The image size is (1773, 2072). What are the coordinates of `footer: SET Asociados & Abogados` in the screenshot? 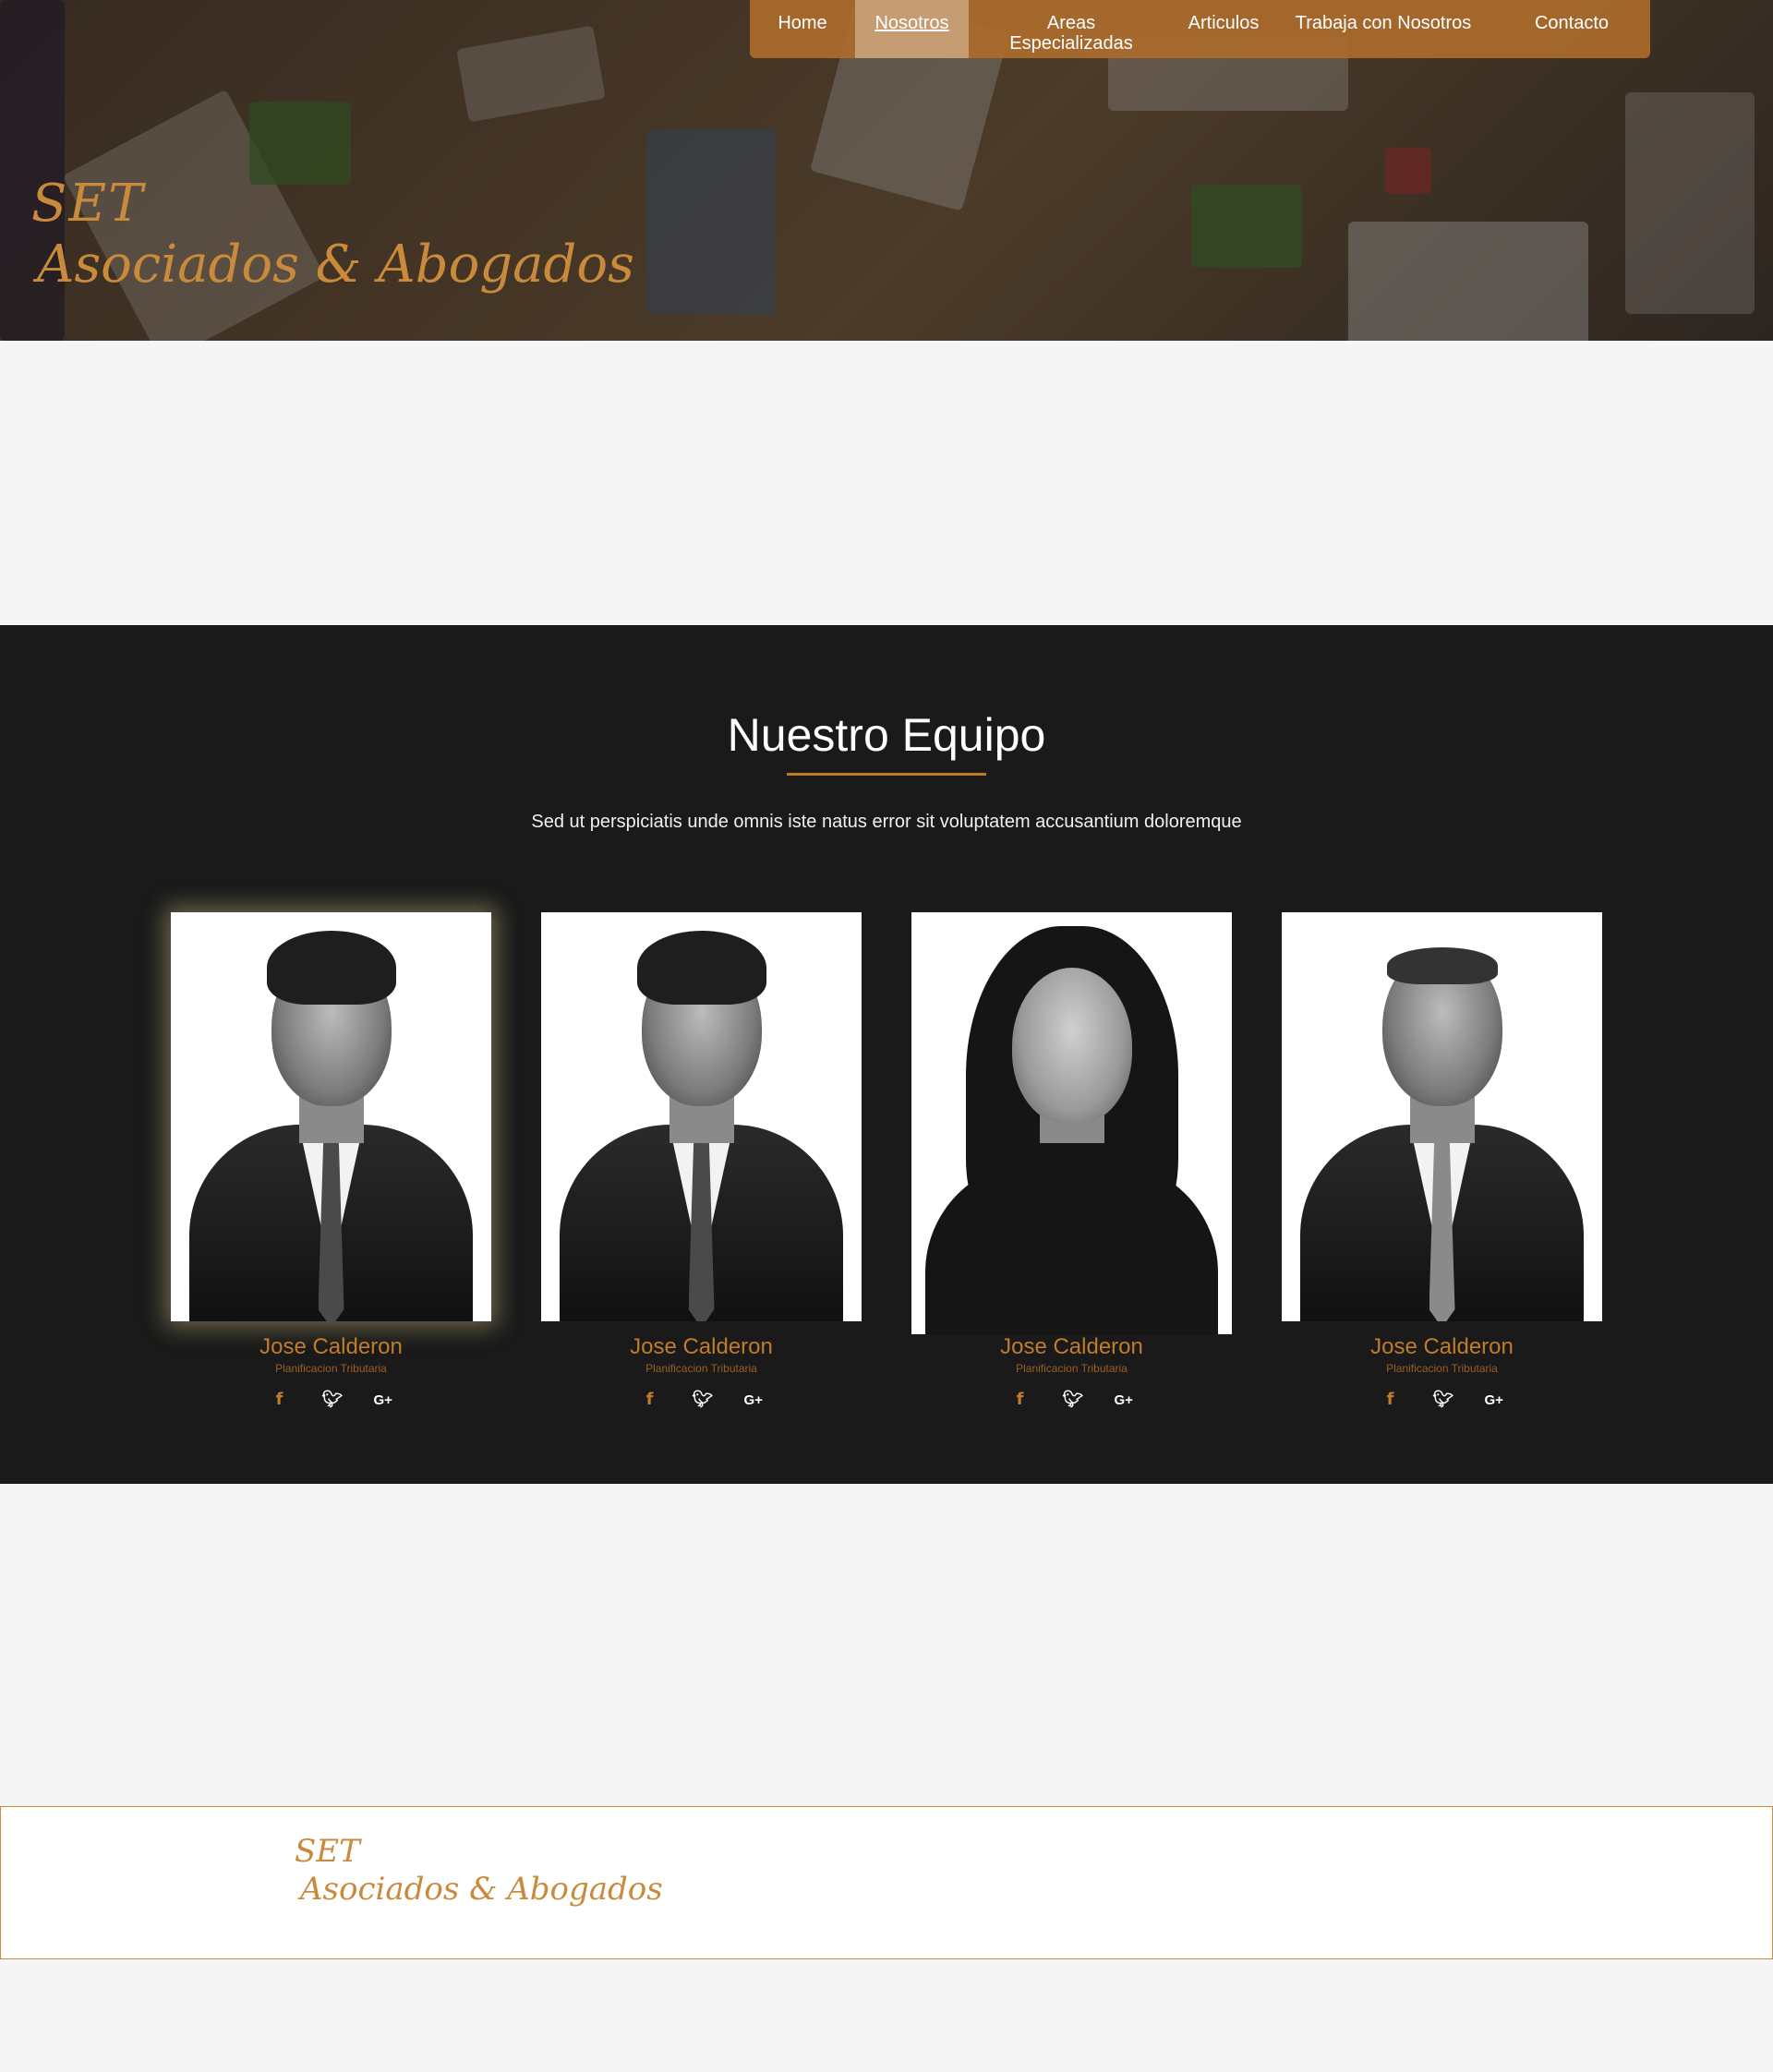 It's located at (886, 1882).